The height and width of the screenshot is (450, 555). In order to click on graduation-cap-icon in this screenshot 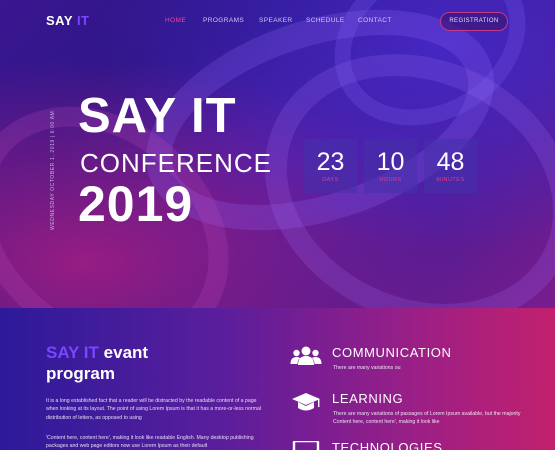, I will do `click(306, 402)`.